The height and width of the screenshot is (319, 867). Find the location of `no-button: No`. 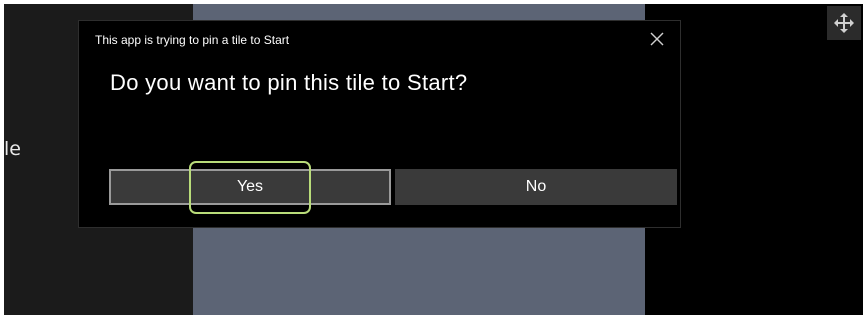

no-button: No is located at coordinates (536, 187).